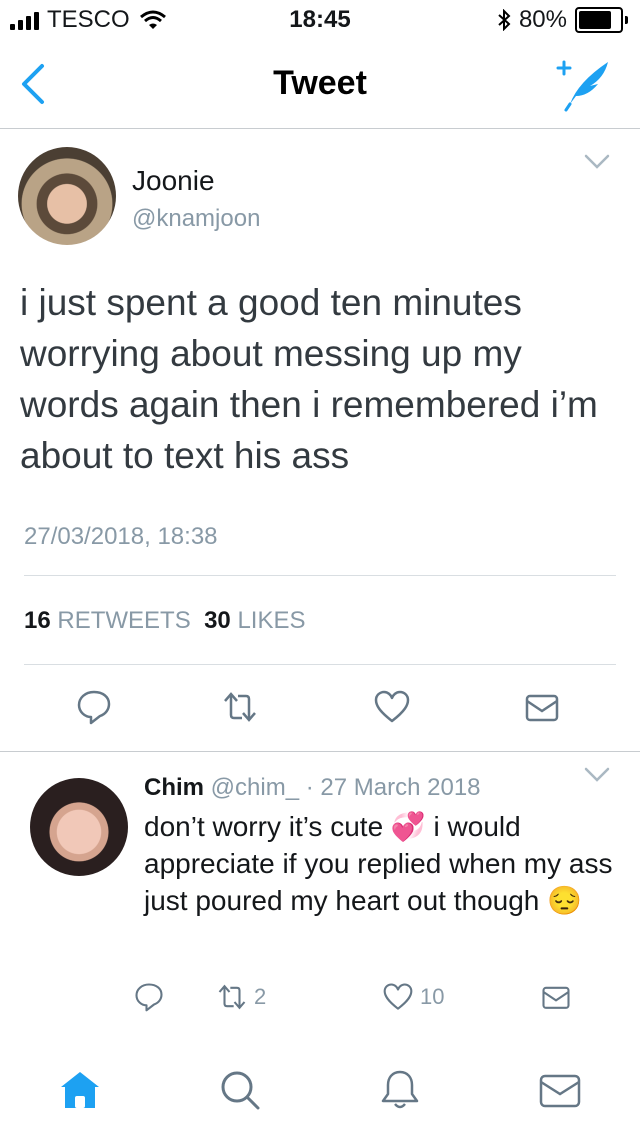 The height and width of the screenshot is (1136, 640). I want to click on author-handle: @knamjoon, so click(196, 219).